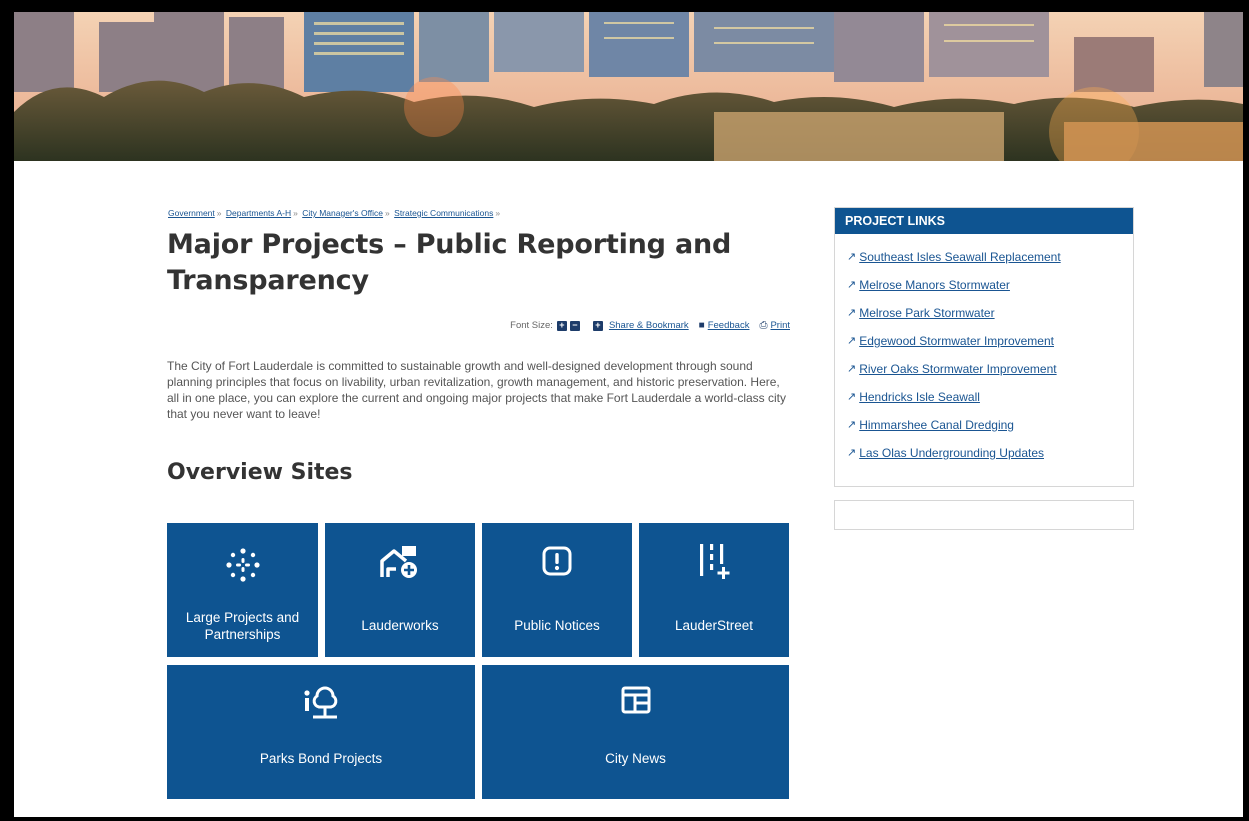 This screenshot has width=1249, height=821. Describe the element at coordinates (714, 590) in the screenshot. I see `tile-lauderstreet: LauderStreet` at that location.